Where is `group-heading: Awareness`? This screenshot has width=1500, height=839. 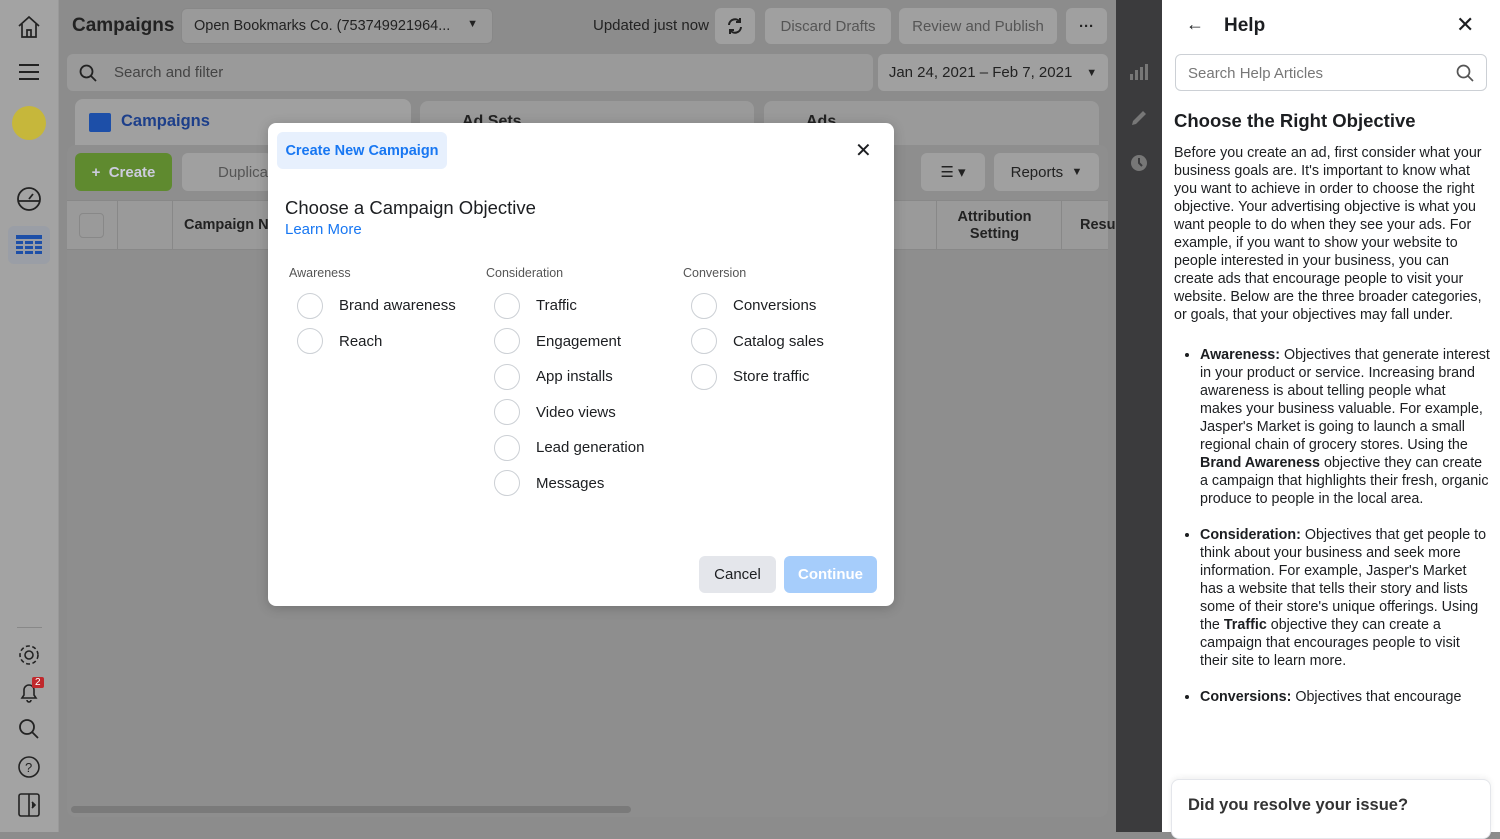 group-heading: Awareness is located at coordinates (320, 273).